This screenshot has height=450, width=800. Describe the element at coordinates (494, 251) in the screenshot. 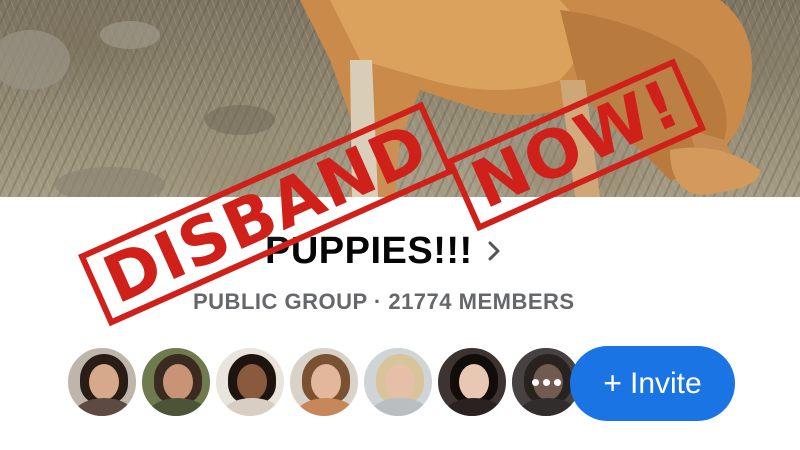

I see `chevron-right-icon` at that location.